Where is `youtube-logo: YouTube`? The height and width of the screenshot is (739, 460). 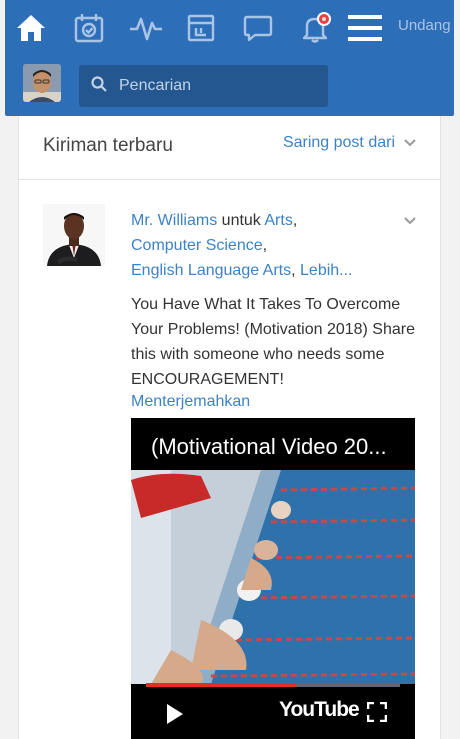
youtube-logo: YouTube is located at coordinates (319, 710).